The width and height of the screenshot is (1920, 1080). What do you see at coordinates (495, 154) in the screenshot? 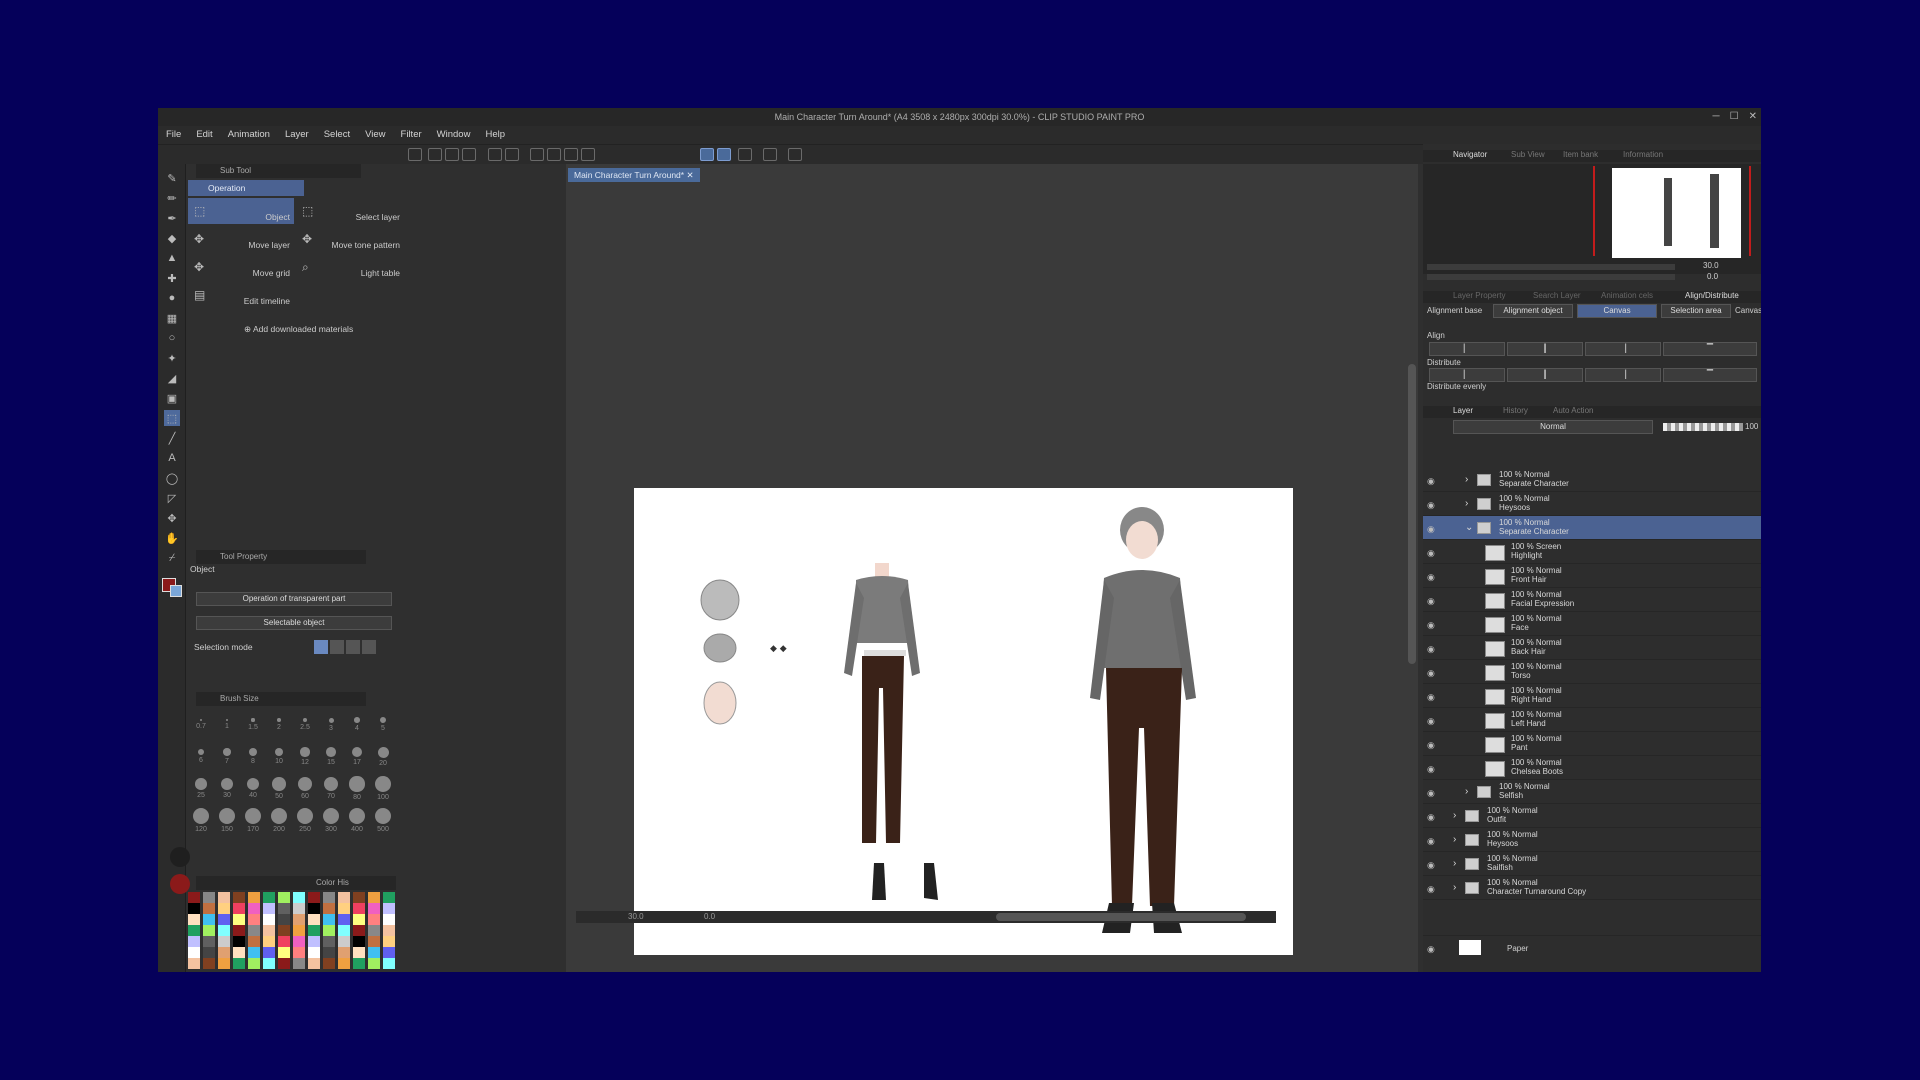
I see `undo-icon` at bounding box center [495, 154].